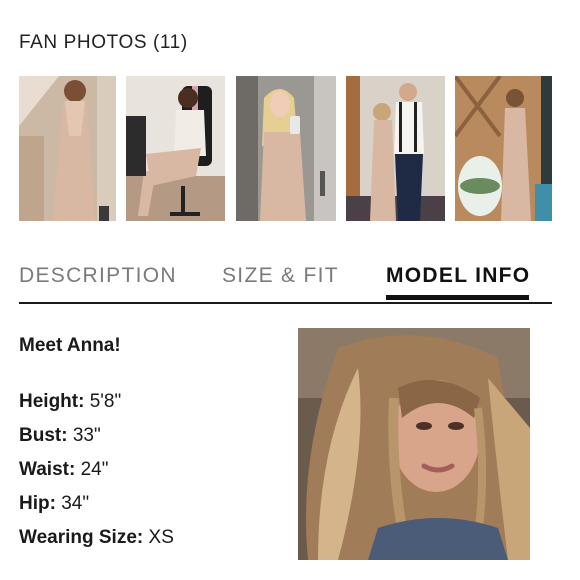 The height and width of the screenshot is (580, 580). Describe the element at coordinates (105, 401) in the screenshot. I see `stat-value: 5'8"` at that location.